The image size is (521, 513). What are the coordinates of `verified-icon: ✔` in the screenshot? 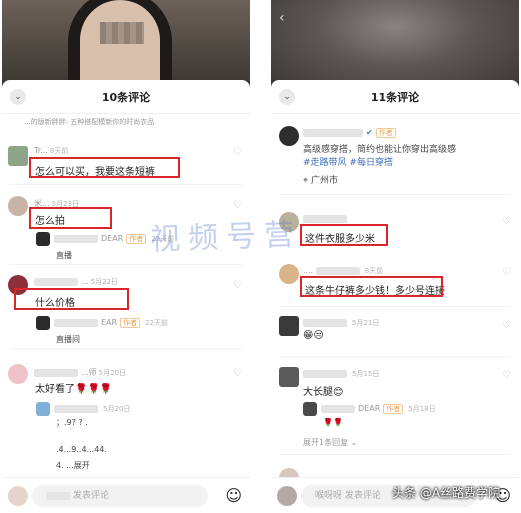 It's located at (369, 132).